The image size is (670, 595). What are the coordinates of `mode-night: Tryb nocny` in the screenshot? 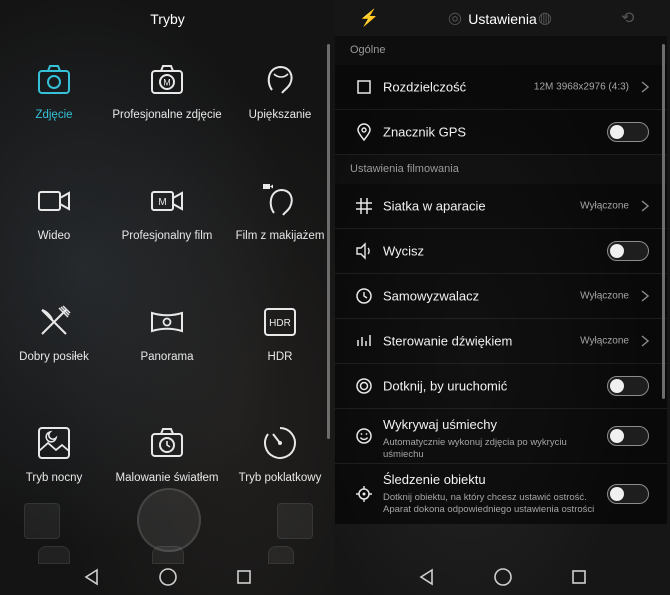 It's located at (55, 454).